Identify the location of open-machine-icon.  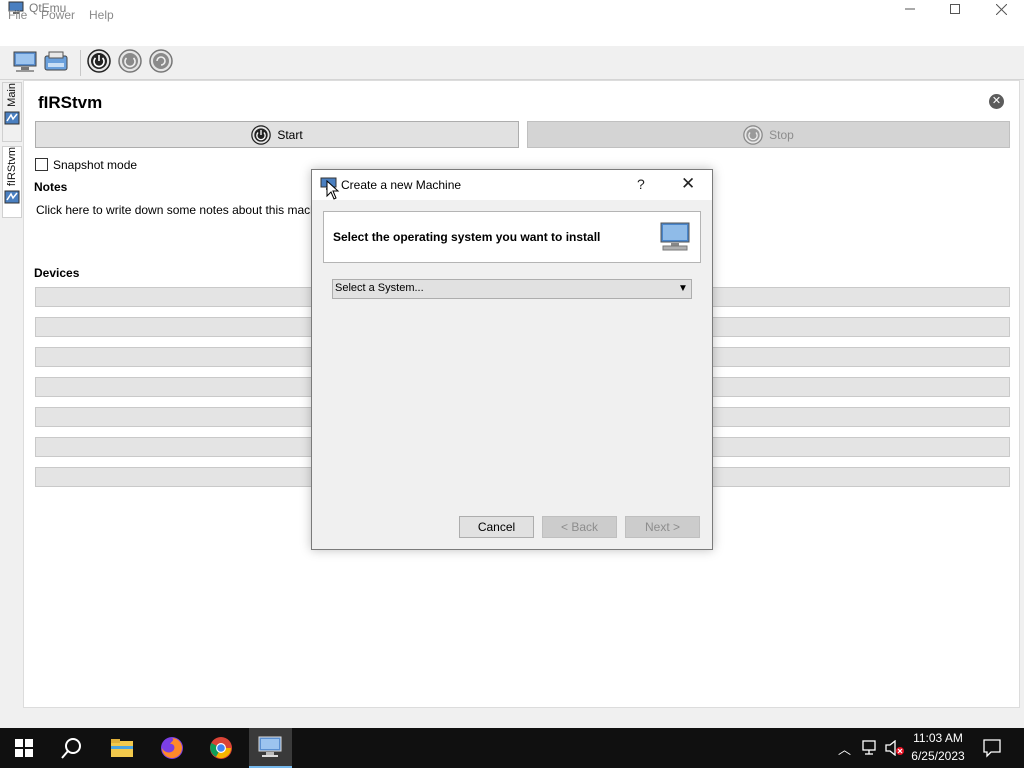
(56, 61).